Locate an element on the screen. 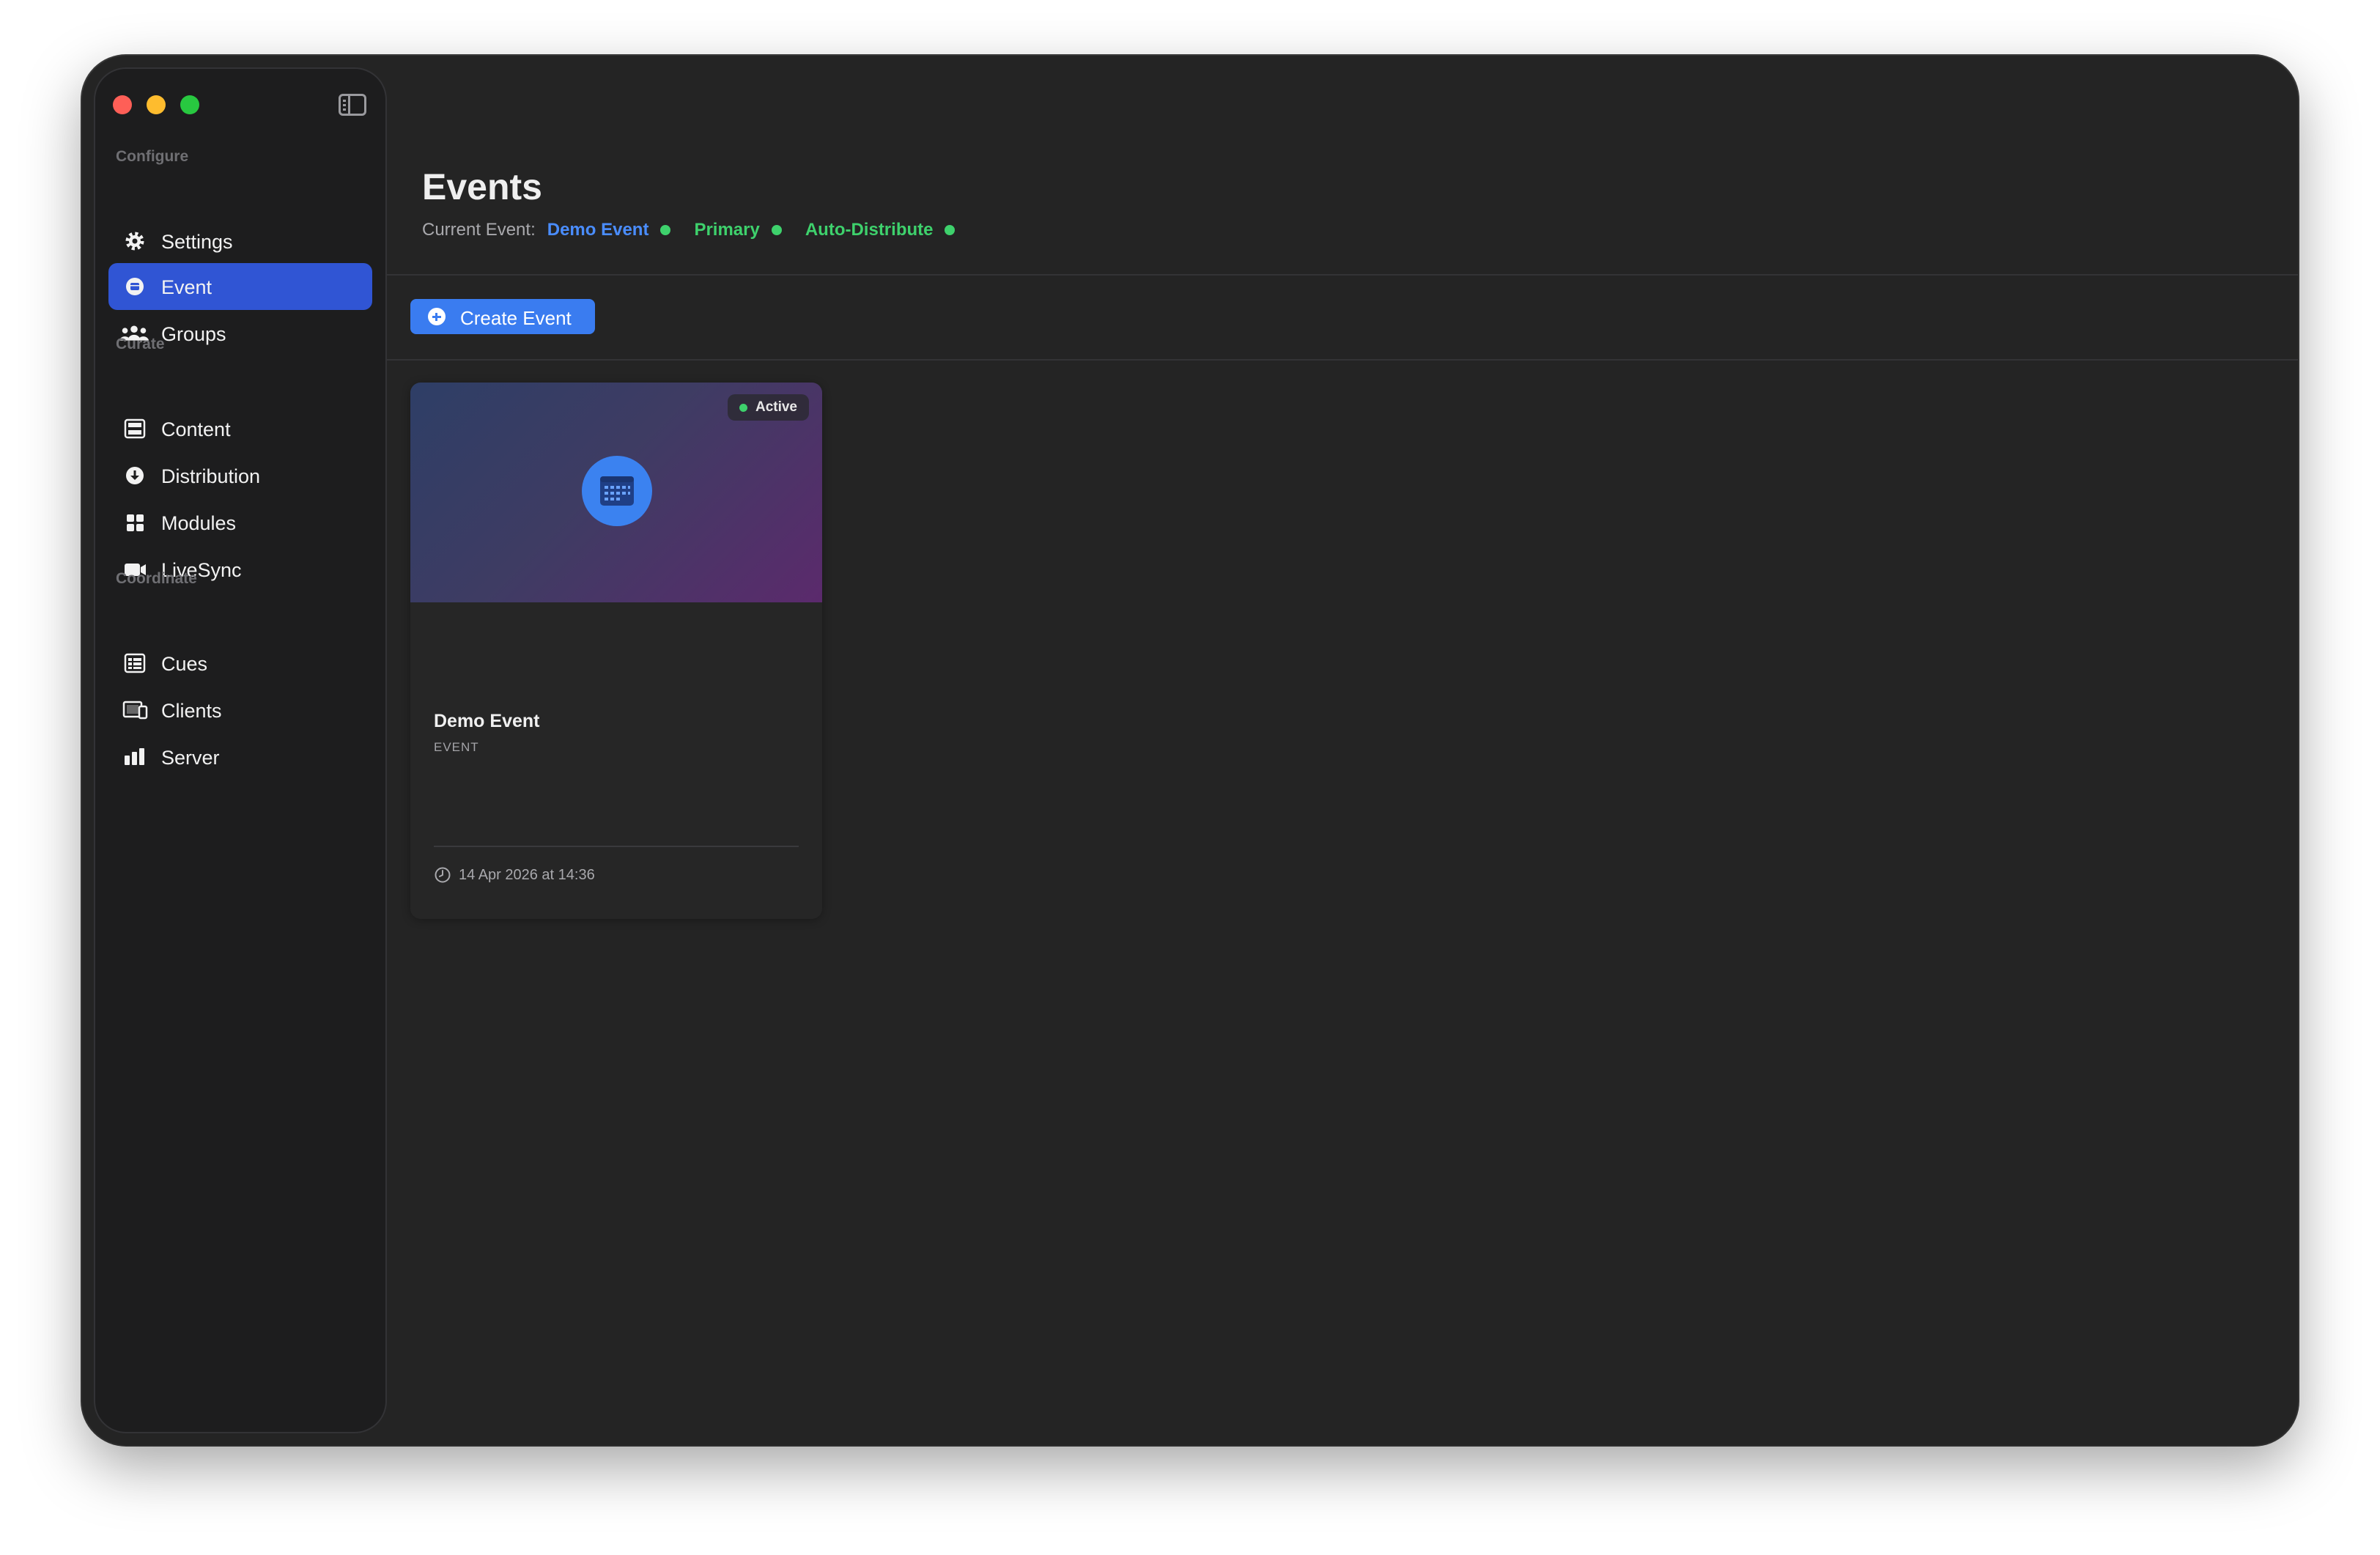 The width and height of the screenshot is (2380, 1555). status-badge: Active is located at coordinates (768, 408).